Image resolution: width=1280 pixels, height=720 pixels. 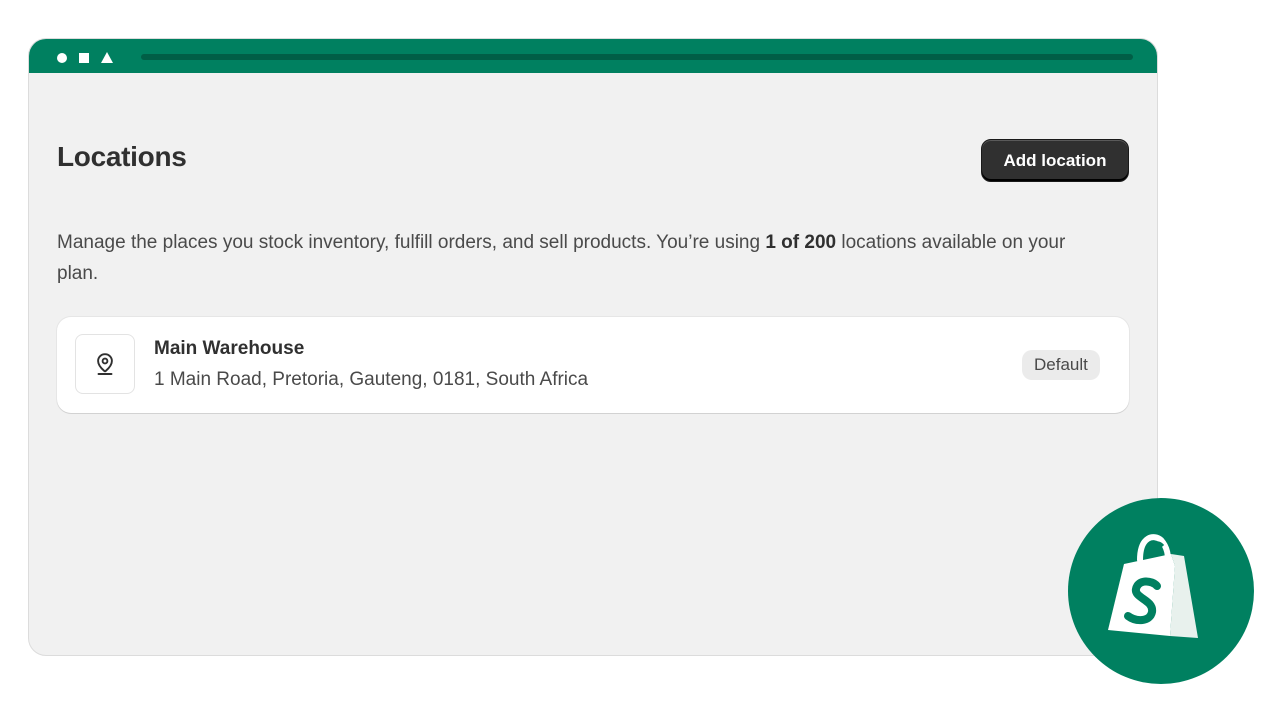 What do you see at coordinates (84, 58) in the screenshot?
I see `square-icon` at bounding box center [84, 58].